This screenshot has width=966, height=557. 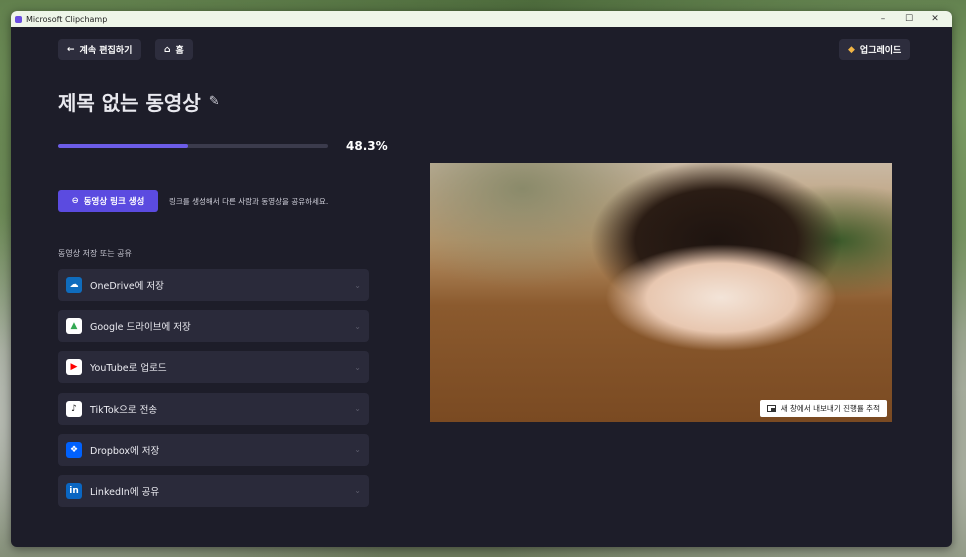 I want to click on video-title: 제목 없는 동영상 ✎, so click(x=139, y=101).